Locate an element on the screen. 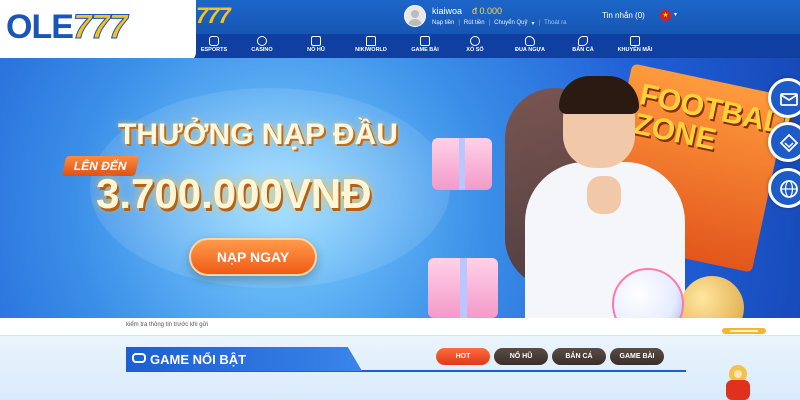  god-of-wealth-icon is located at coordinates (738, 382).